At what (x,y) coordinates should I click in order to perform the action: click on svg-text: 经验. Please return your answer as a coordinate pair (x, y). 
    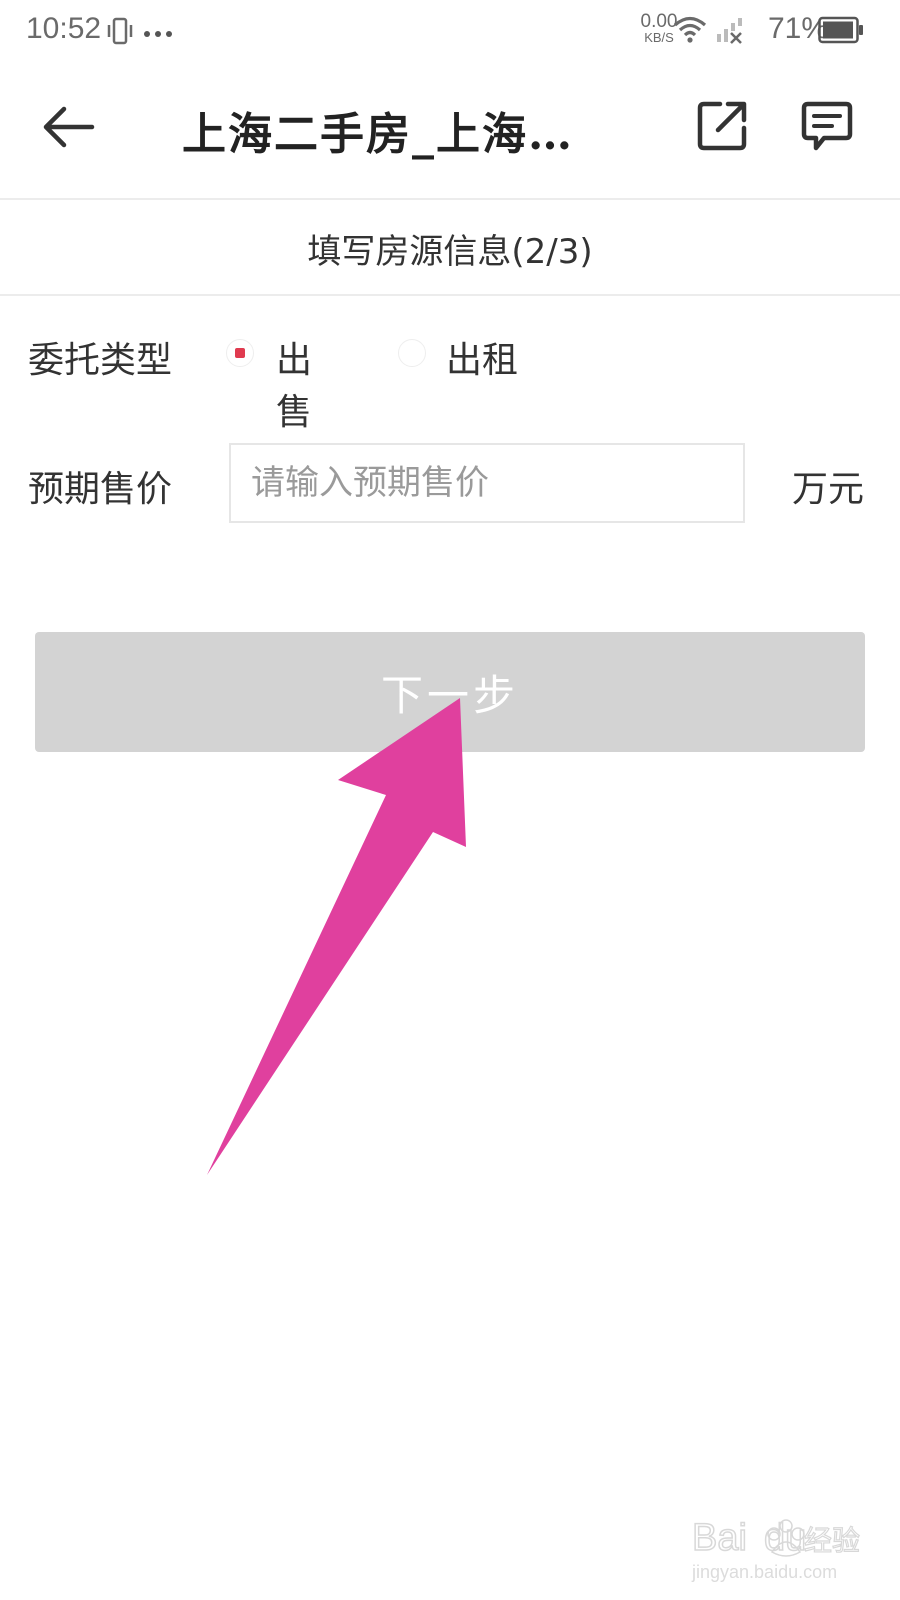
    Looking at the image, I should click on (832, 1540).